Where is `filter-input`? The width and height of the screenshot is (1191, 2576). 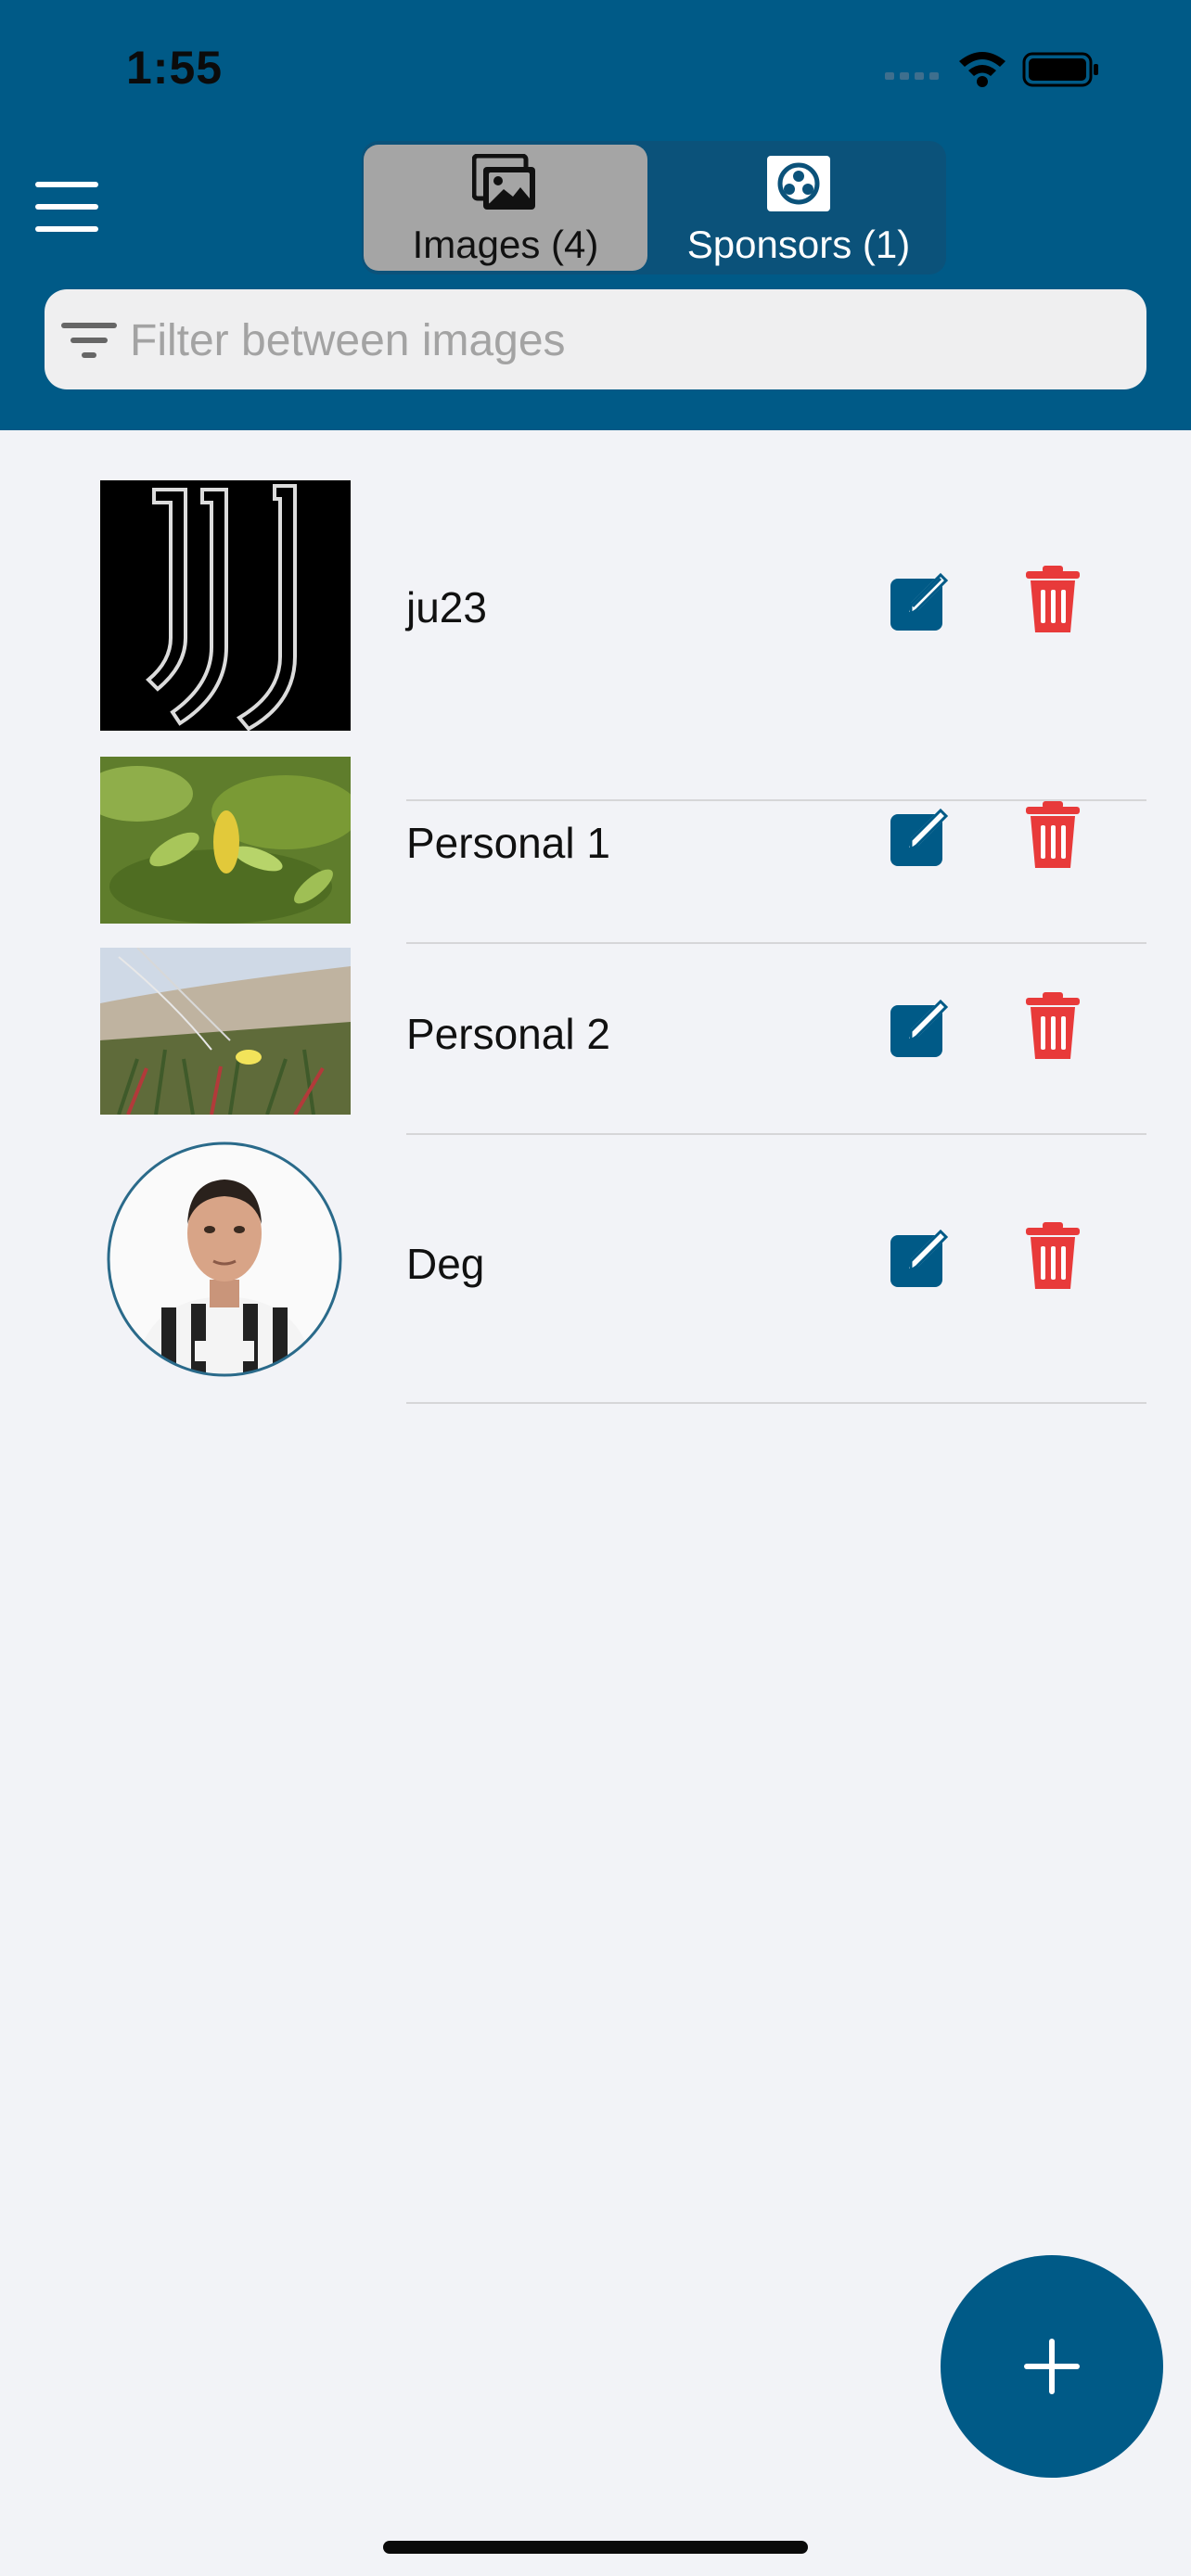 filter-input is located at coordinates (630, 340).